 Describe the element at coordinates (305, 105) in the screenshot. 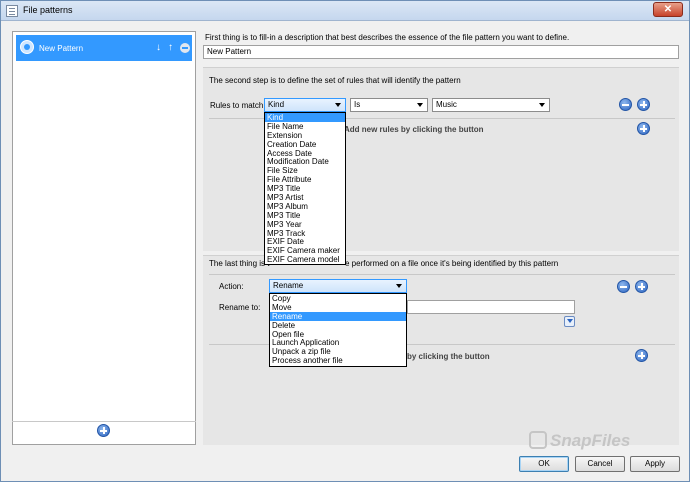

I see `rule-field-select: Kind` at that location.